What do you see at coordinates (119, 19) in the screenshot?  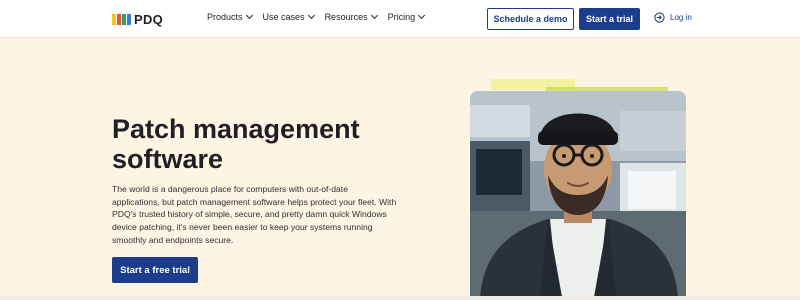 I see `logo-bar-red` at bounding box center [119, 19].